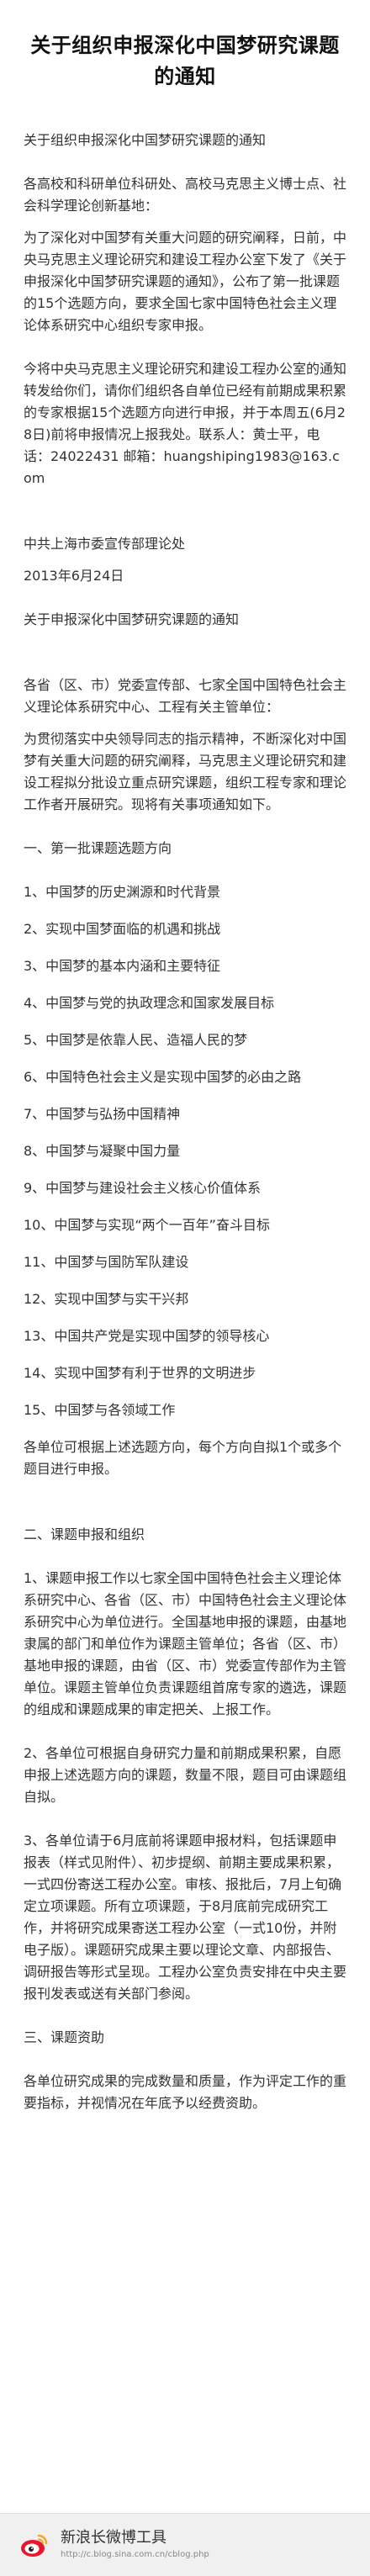 The height and width of the screenshot is (2576, 370). Describe the element at coordinates (136, 1040) in the screenshot. I see `list-item: 5、中国梦是依靠人民、造福人民的梦` at that location.